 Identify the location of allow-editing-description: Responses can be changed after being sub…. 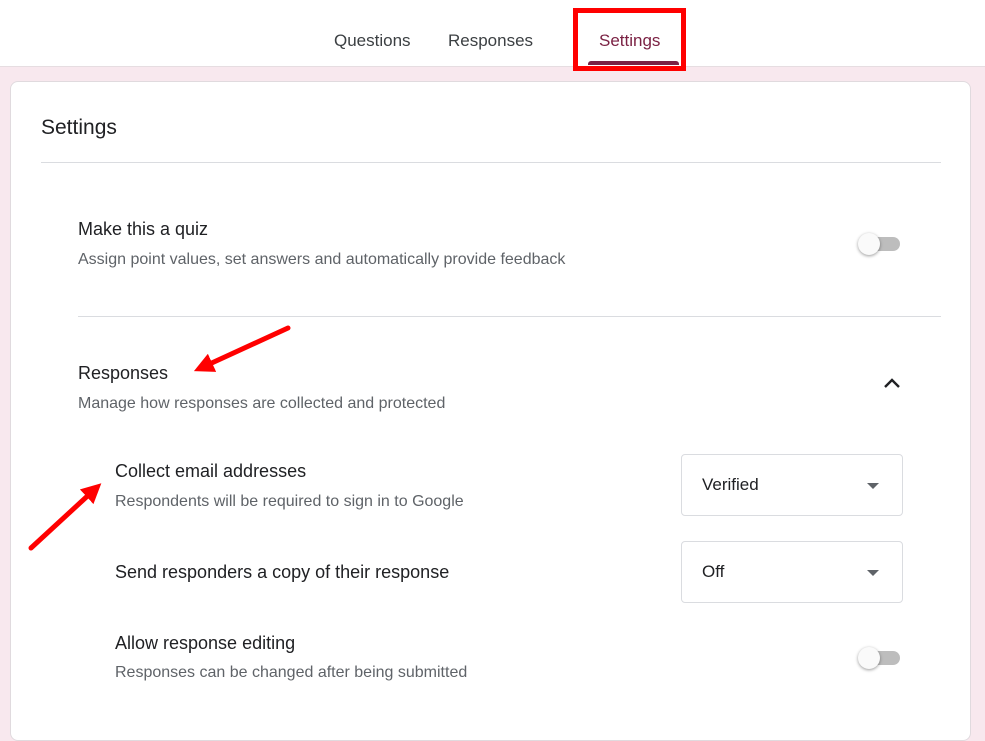
(291, 672).